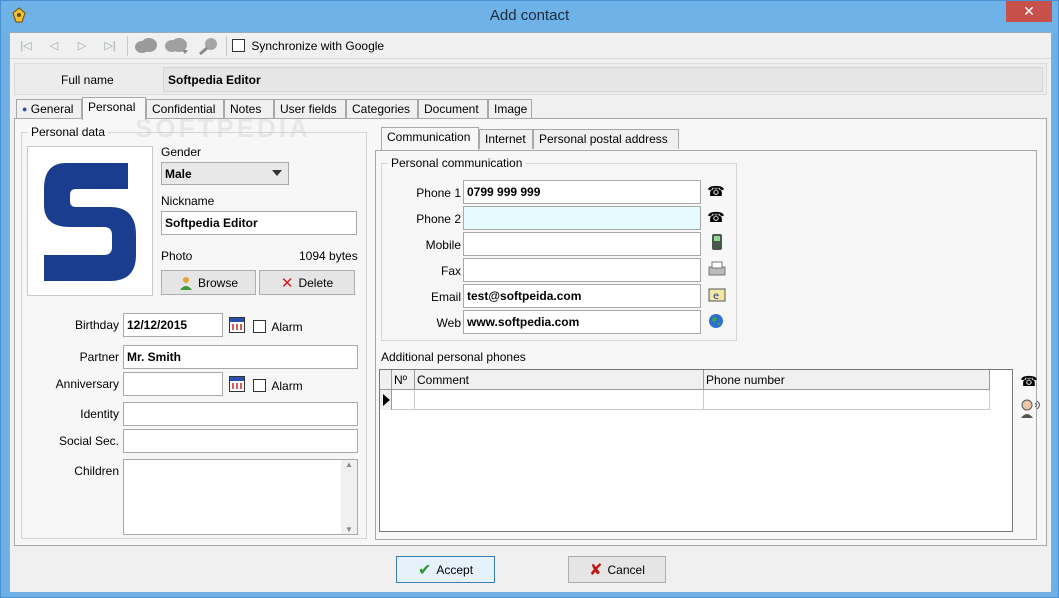 The image size is (1059, 598). What do you see at coordinates (382, 109) in the screenshot?
I see `tab-categories: Categories` at bounding box center [382, 109].